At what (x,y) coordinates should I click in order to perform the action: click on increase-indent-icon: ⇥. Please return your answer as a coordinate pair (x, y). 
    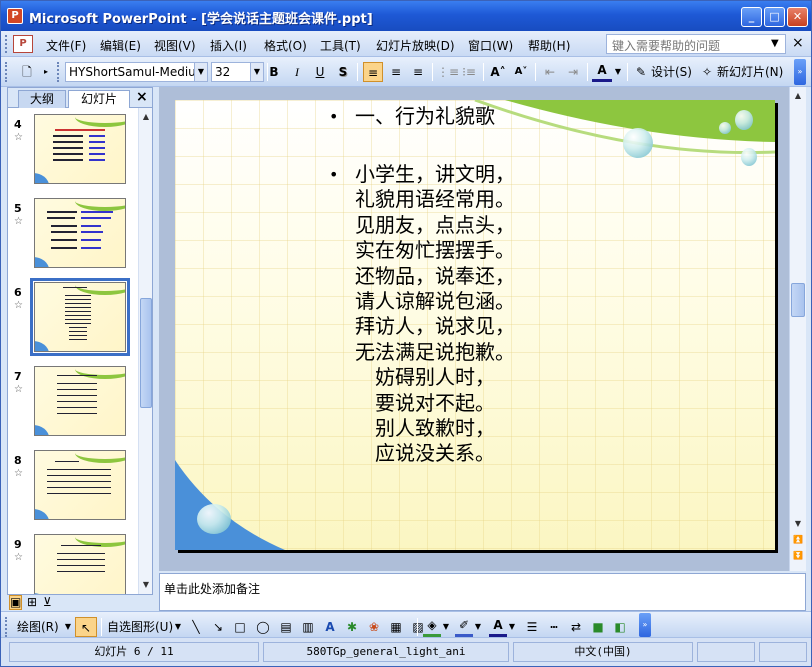
    Looking at the image, I should click on (573, 72).